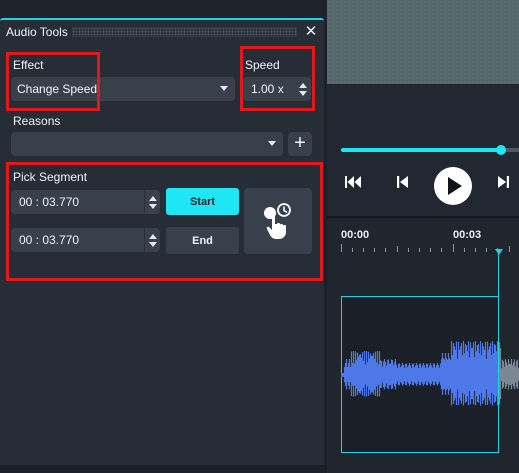 The image size is (519, 473). I want to click on speed-spin-buttons, so click(303, 89).